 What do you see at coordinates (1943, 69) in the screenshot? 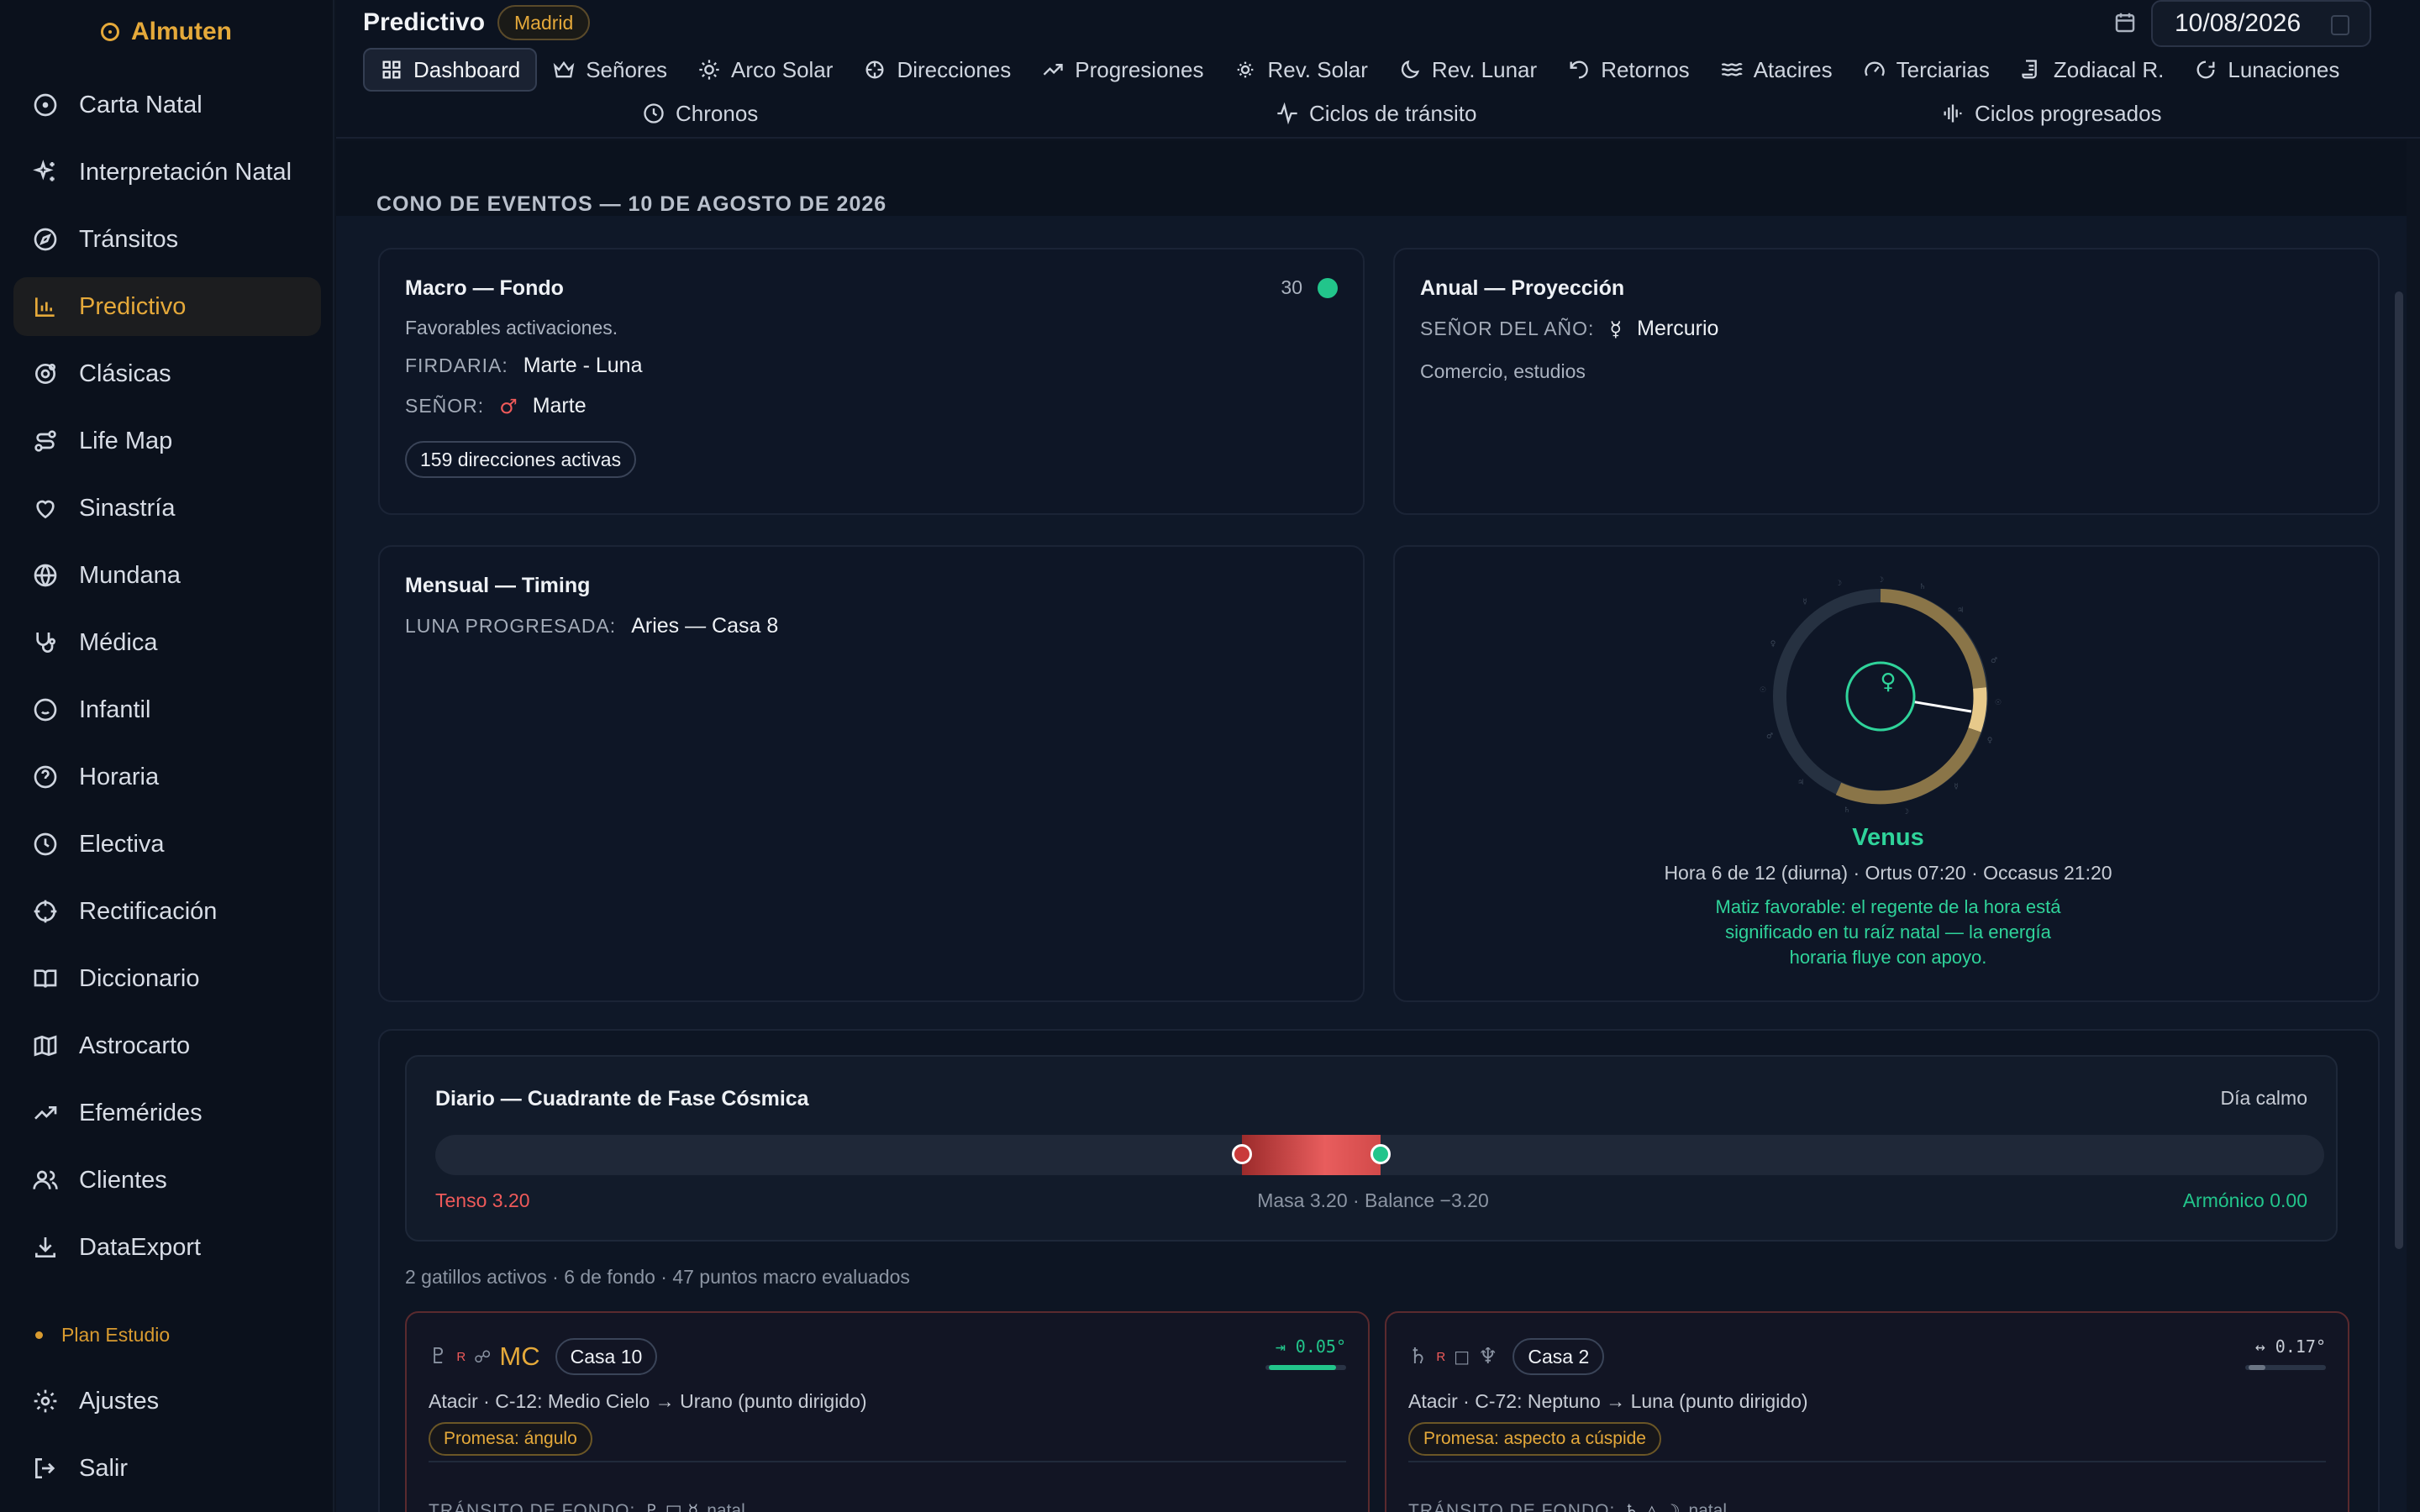
I see `tab-label: Terciarias` at bounding box center [1943, 69].